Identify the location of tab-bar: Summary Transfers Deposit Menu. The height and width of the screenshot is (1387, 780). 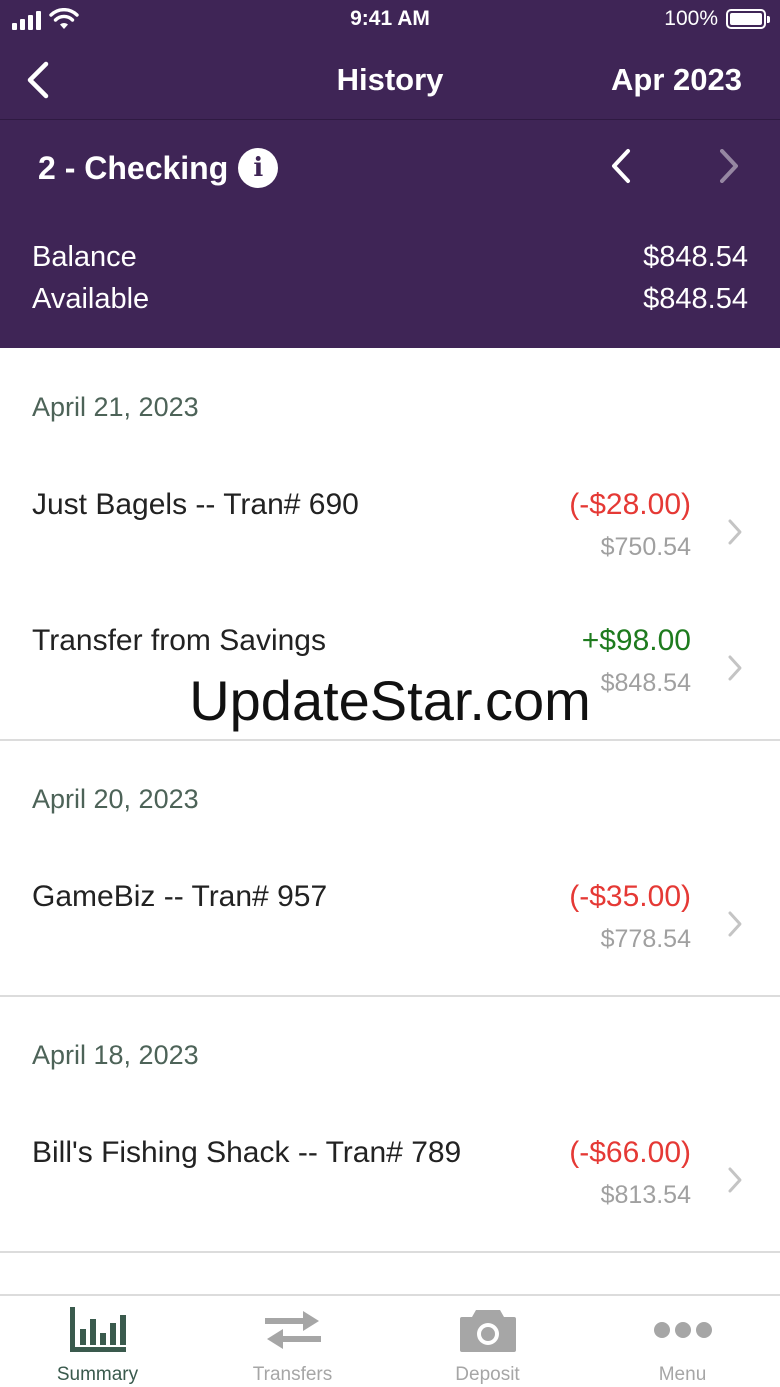
(390, 1340).